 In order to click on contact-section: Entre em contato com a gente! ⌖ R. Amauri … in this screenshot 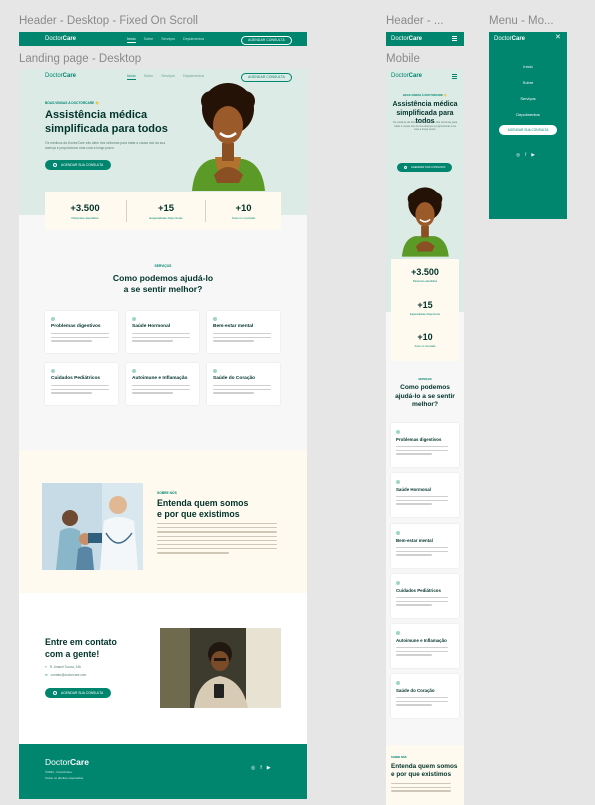, I will do `click(163, 668)`.